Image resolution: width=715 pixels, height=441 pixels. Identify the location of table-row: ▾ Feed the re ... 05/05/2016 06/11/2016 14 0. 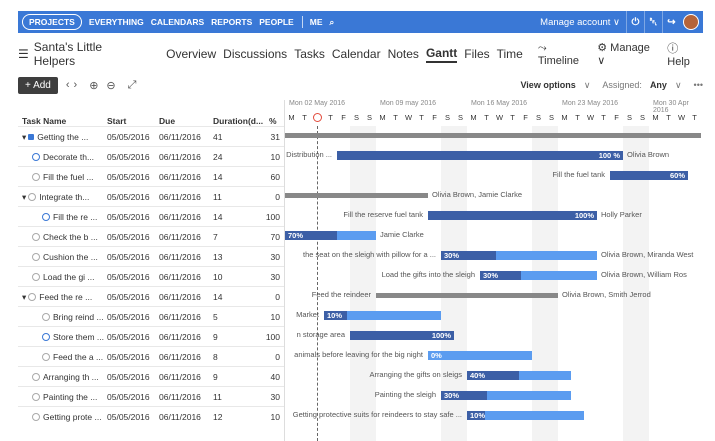
(151, 296).